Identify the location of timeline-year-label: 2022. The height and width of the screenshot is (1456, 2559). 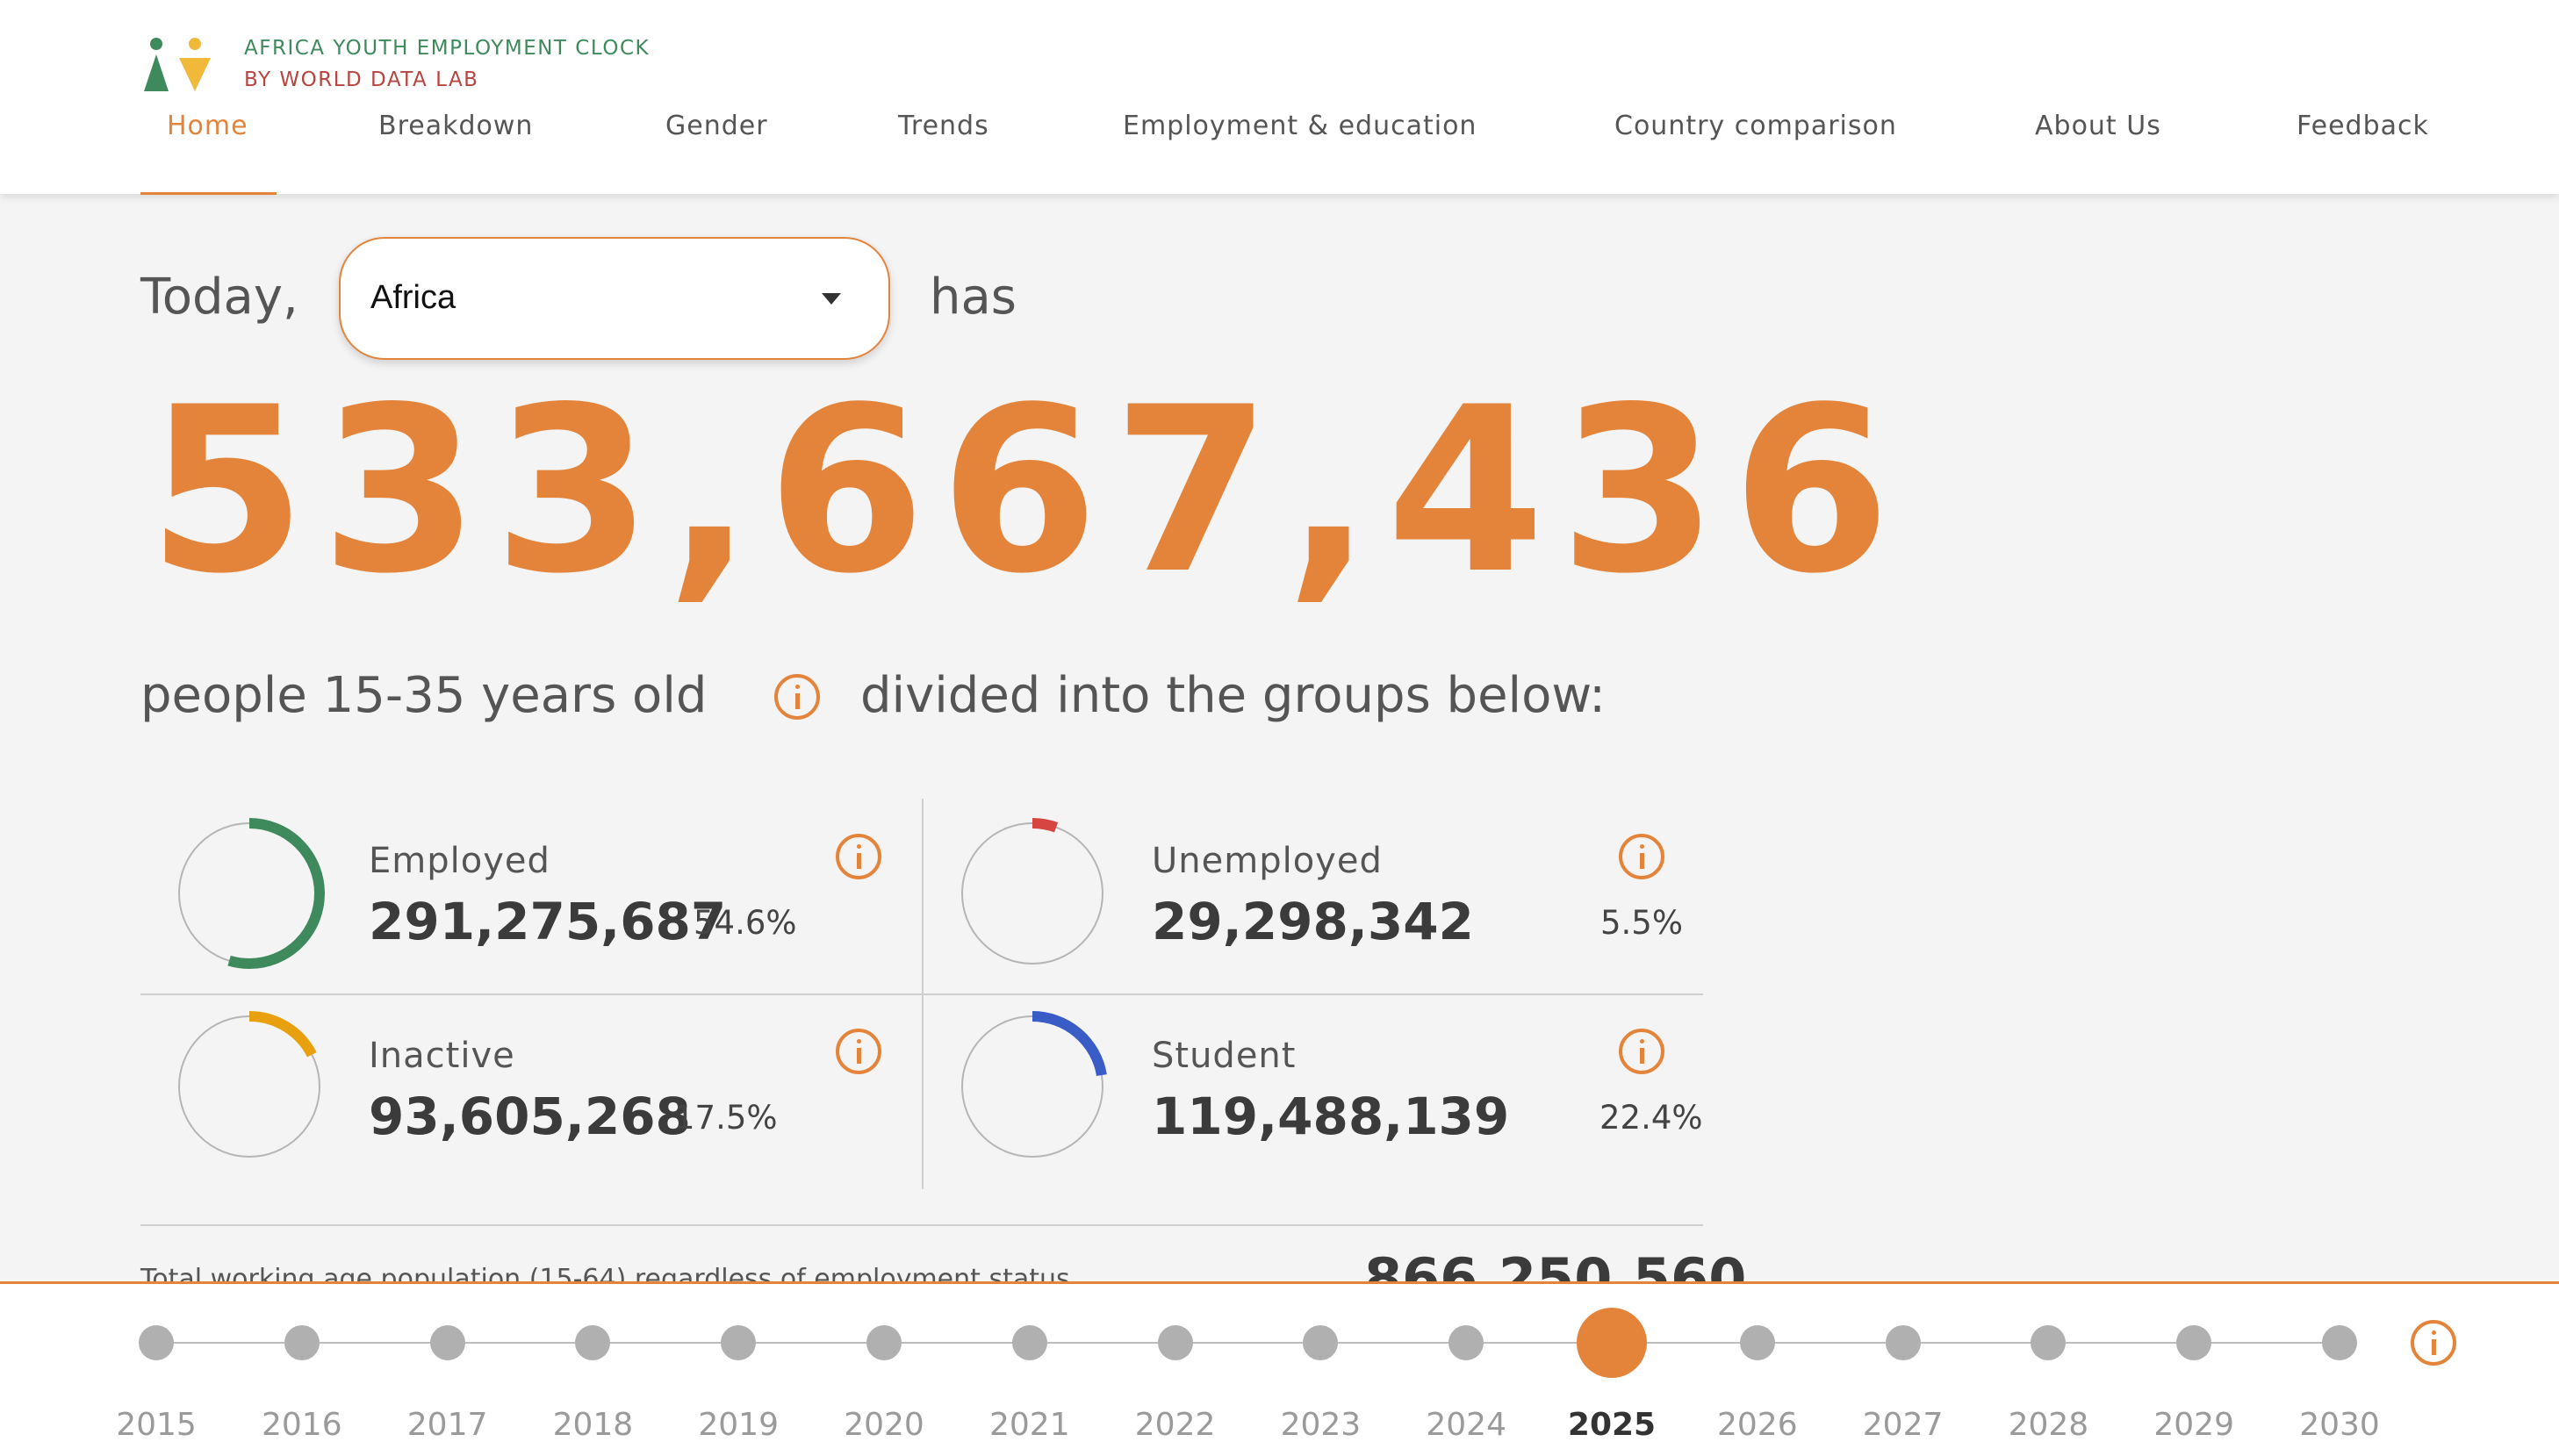
(1175, 1425).